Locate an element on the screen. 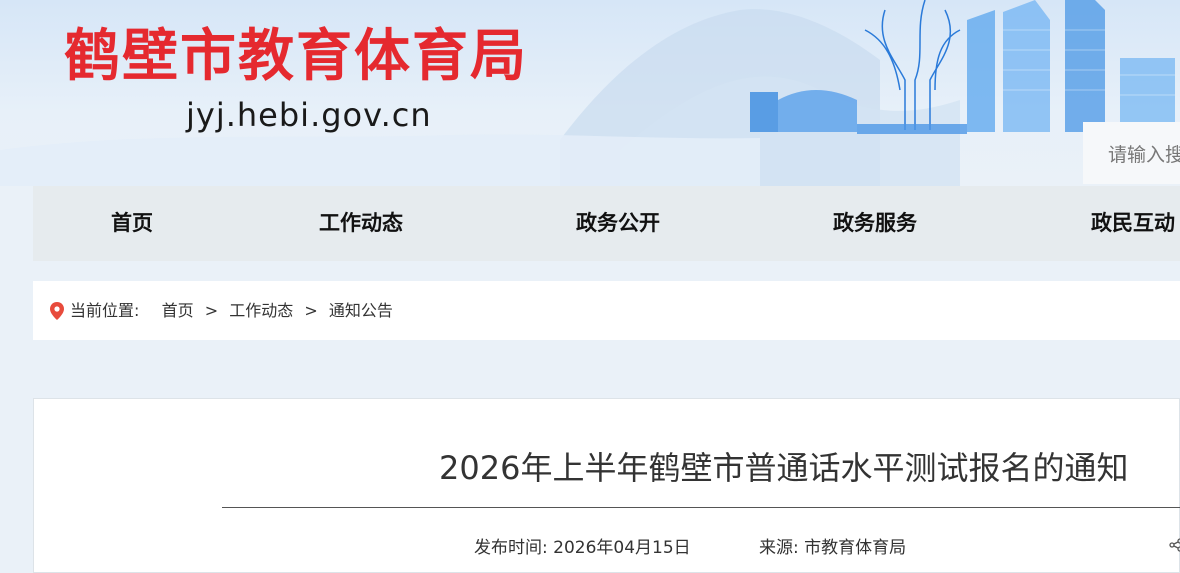 This screenshot has height=573, width=1180. search-input: 请输入搜 is located at coordinates (1131, 153).